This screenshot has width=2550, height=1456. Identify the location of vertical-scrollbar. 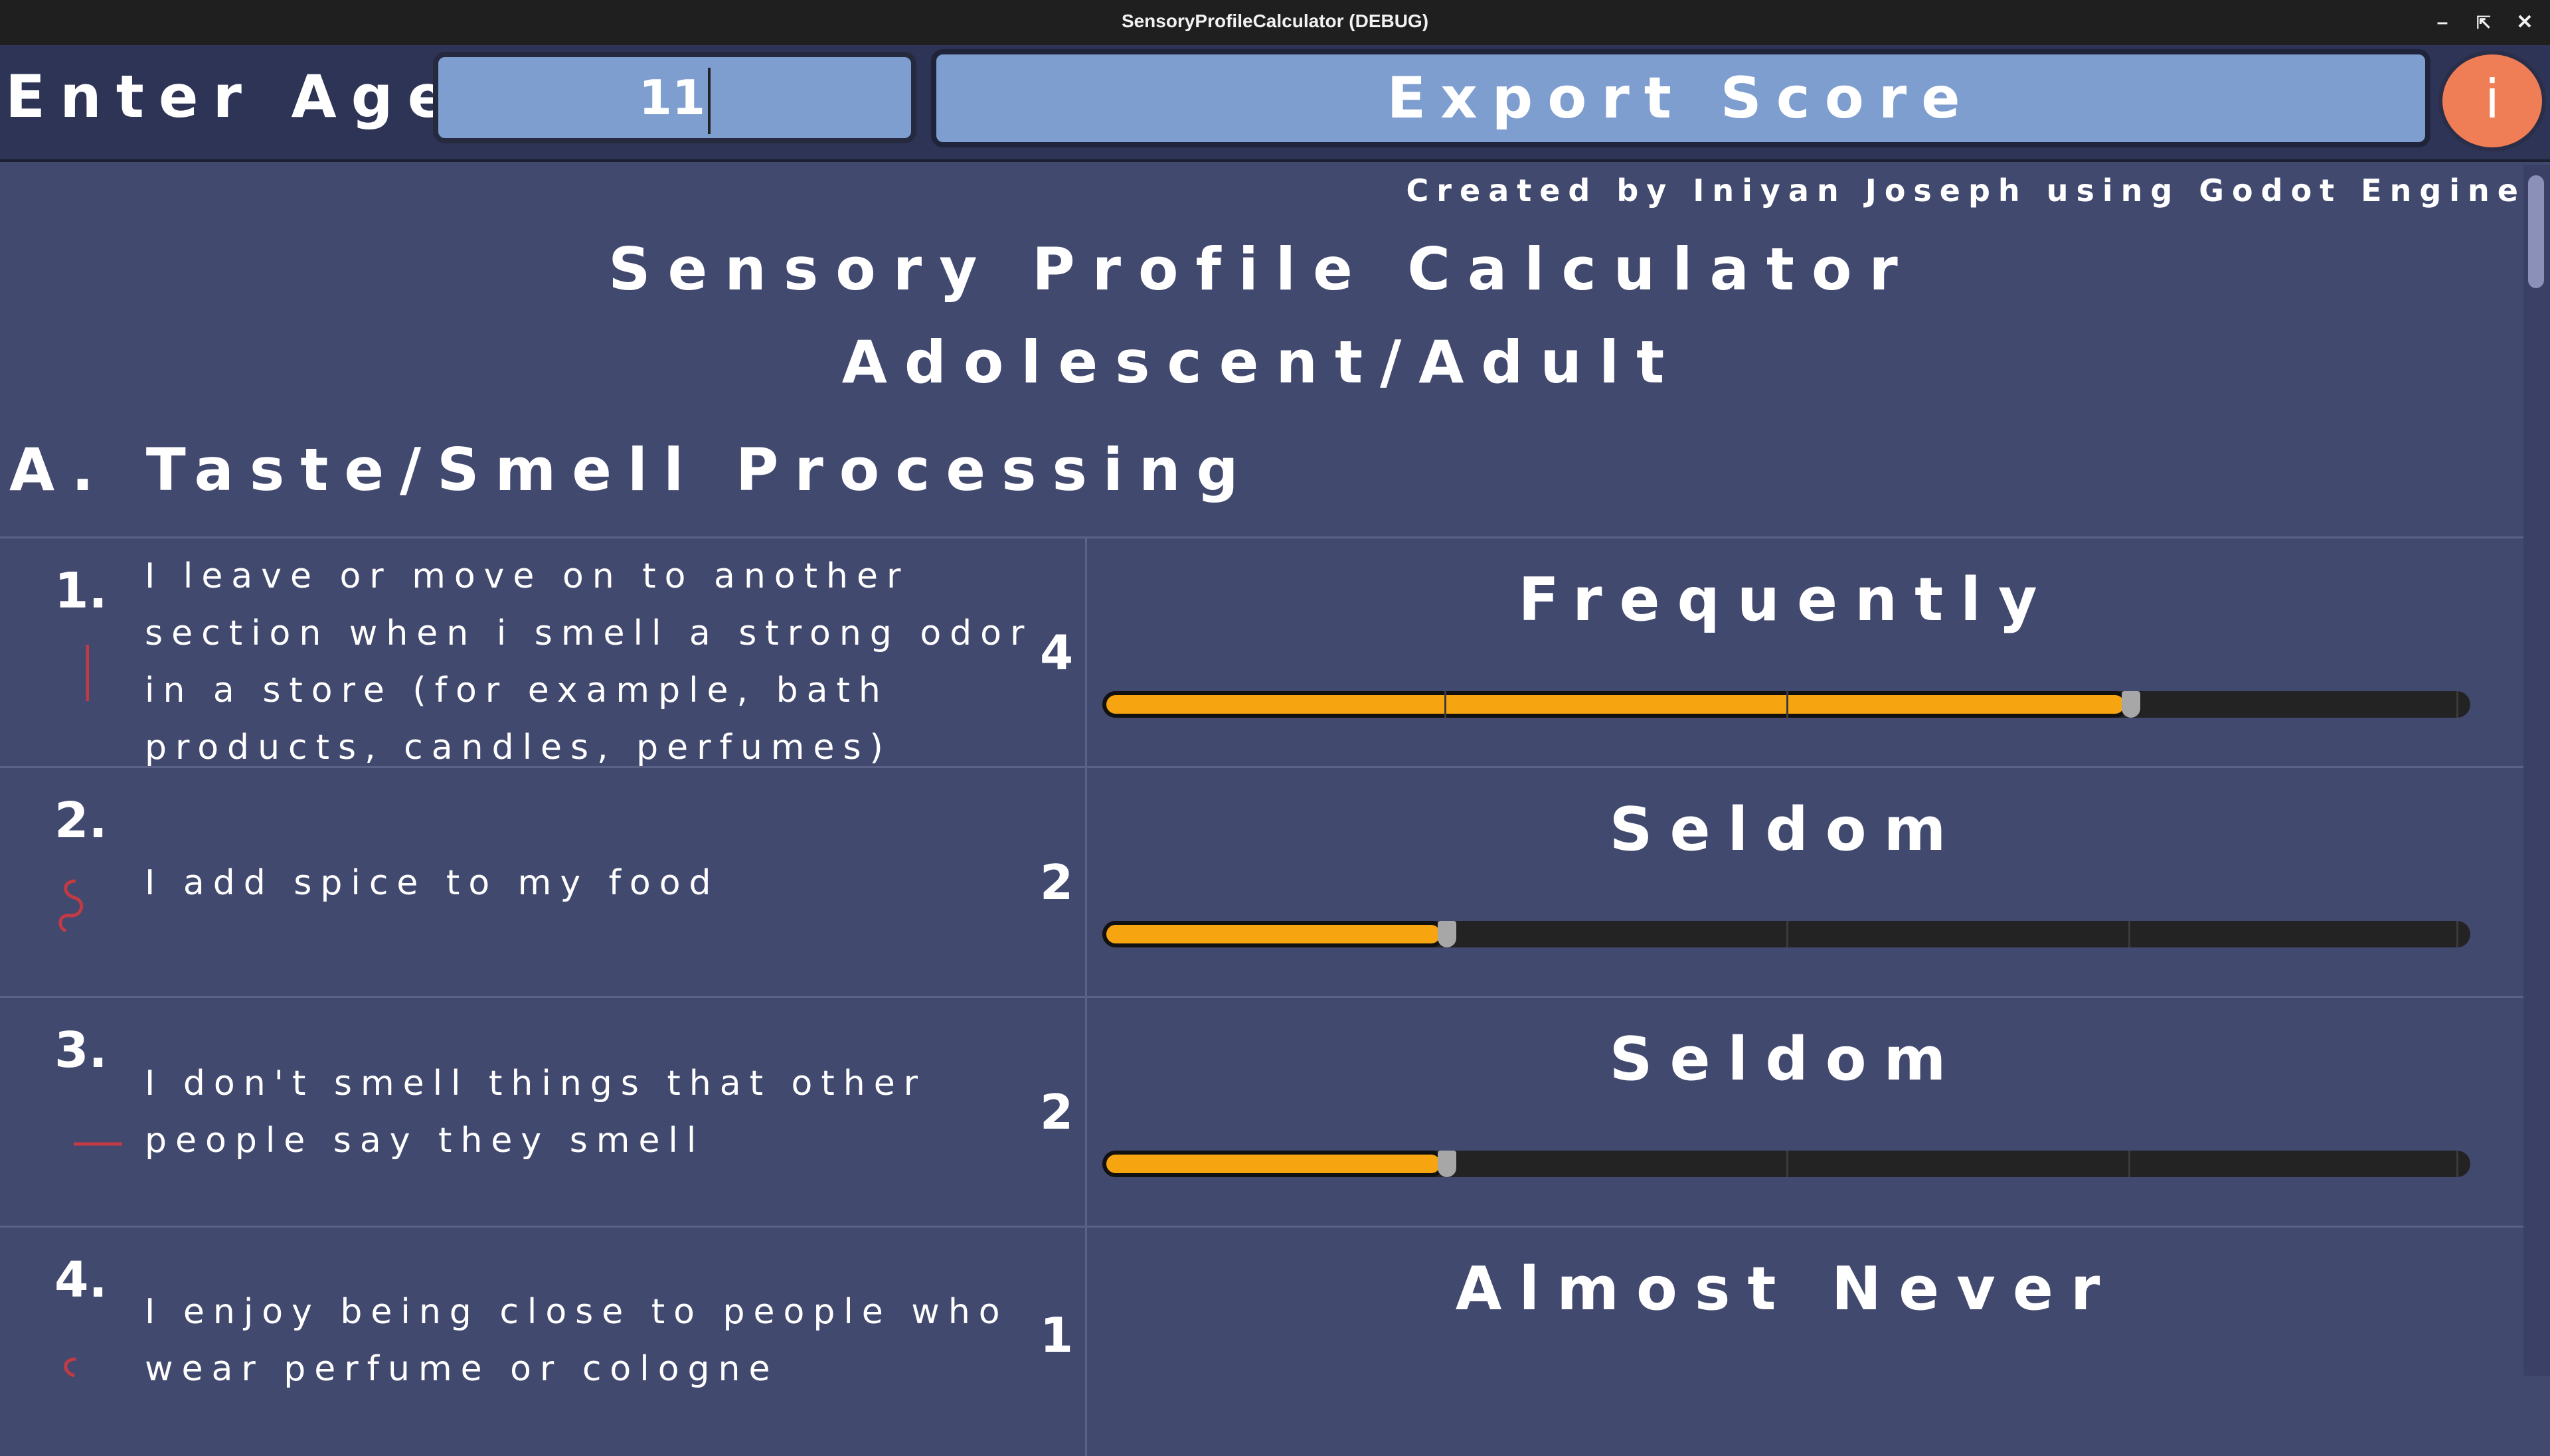
(2536, 770).